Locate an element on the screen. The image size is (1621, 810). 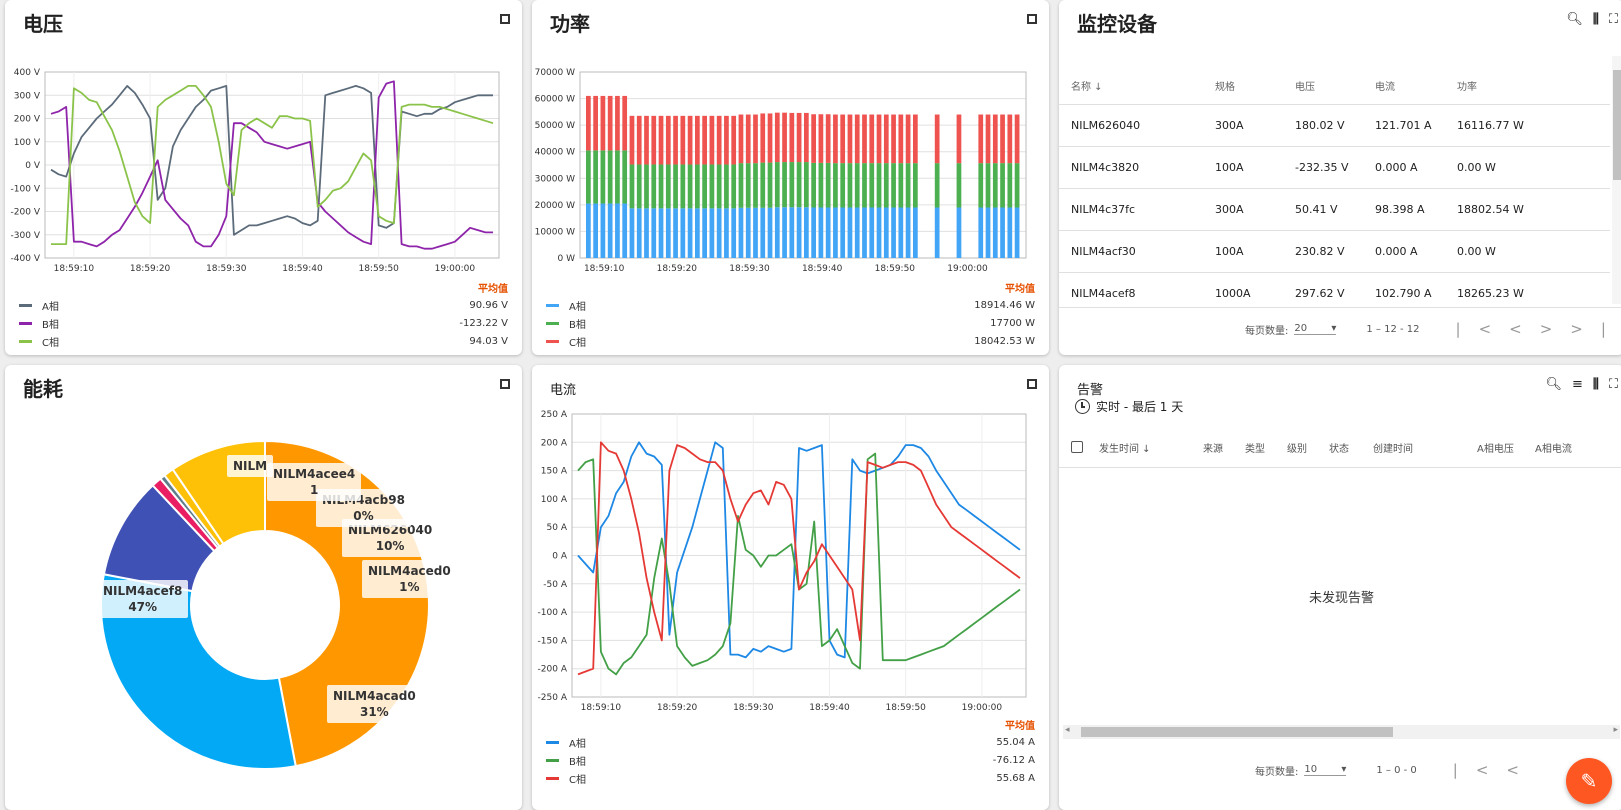
legend-name: C相 is located at coordinates (50, 343).